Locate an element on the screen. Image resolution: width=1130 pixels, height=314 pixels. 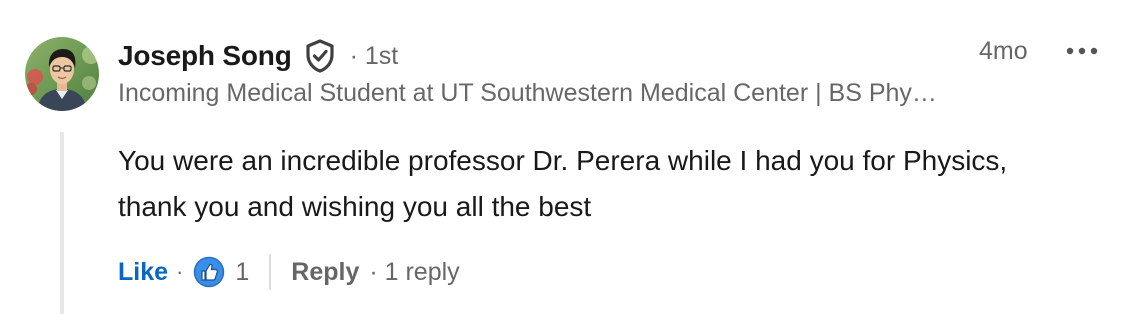
connection-degree: · 1st is located at coordinates (374, 55).